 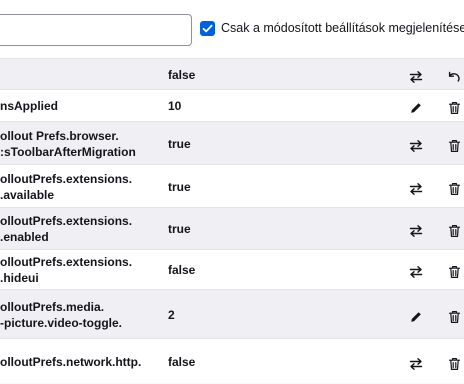 I want to click on table-row: nsApplied 10, so click(x=232, y=105).